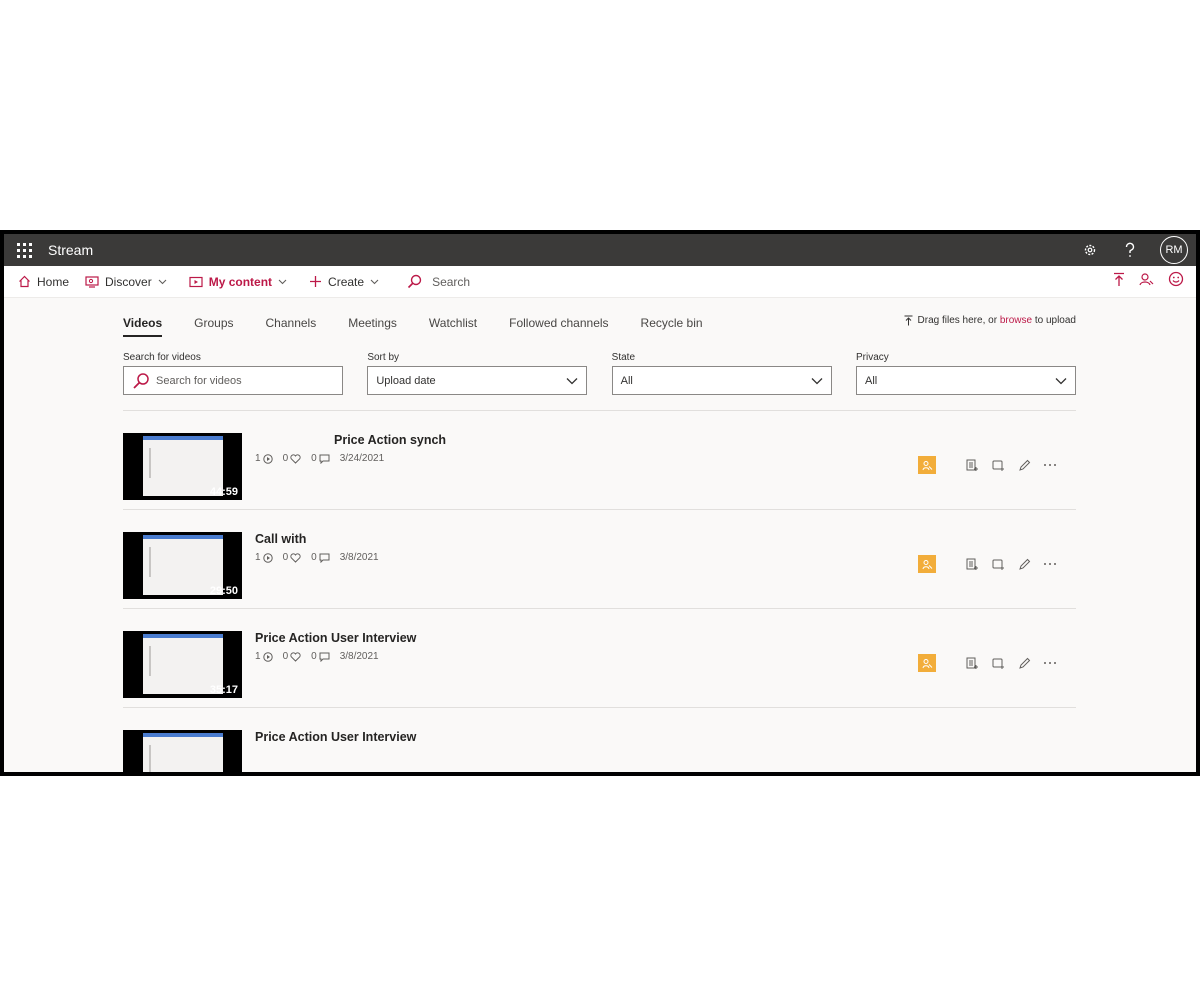 This screenshot has height=1000, width=1200. I want to click on sort-filter: Sort by Upload date, so click(477, 373).